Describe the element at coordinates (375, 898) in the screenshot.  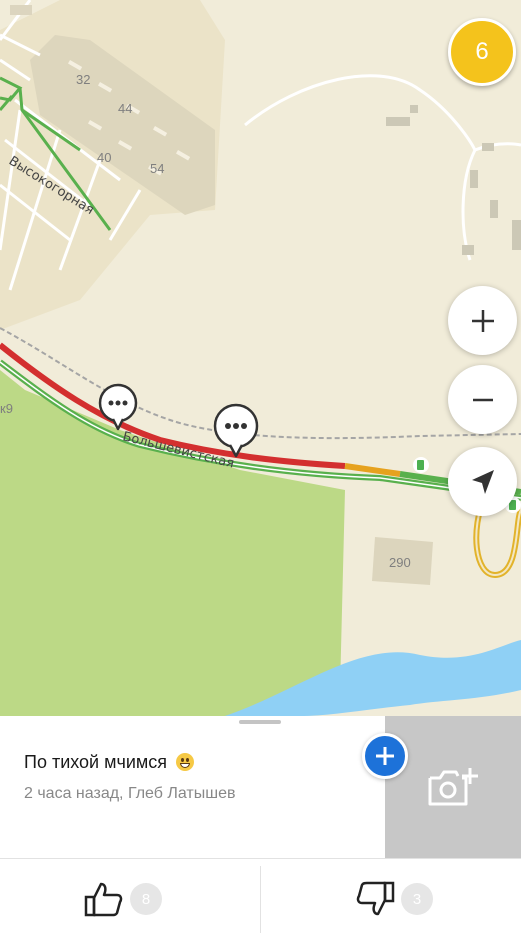
I see `thumbs-down-icon` at that location.